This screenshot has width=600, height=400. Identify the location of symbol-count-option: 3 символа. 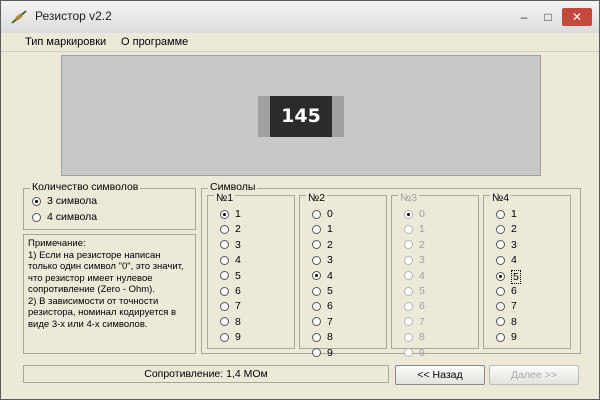
(64, 201).